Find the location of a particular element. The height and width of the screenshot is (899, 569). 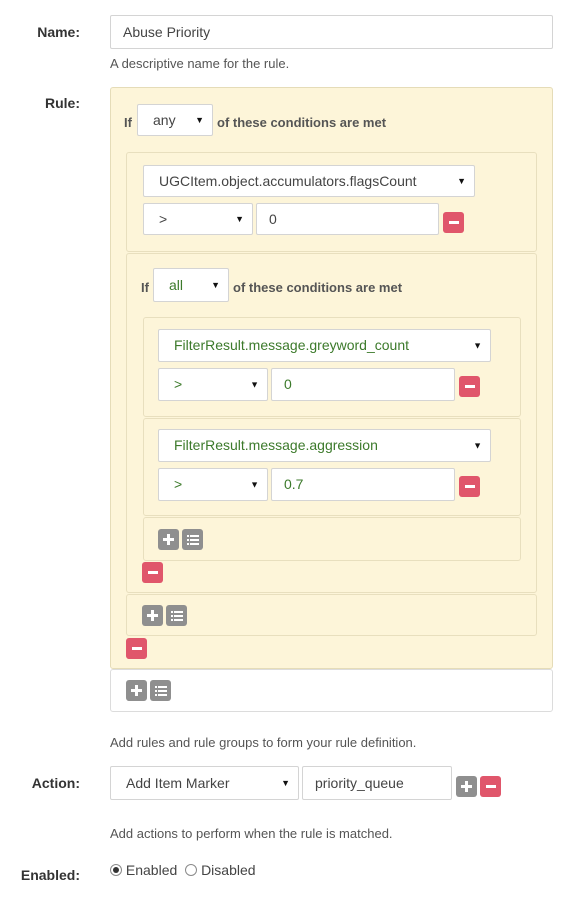

add-action-button is located at coordinates (466, 786).